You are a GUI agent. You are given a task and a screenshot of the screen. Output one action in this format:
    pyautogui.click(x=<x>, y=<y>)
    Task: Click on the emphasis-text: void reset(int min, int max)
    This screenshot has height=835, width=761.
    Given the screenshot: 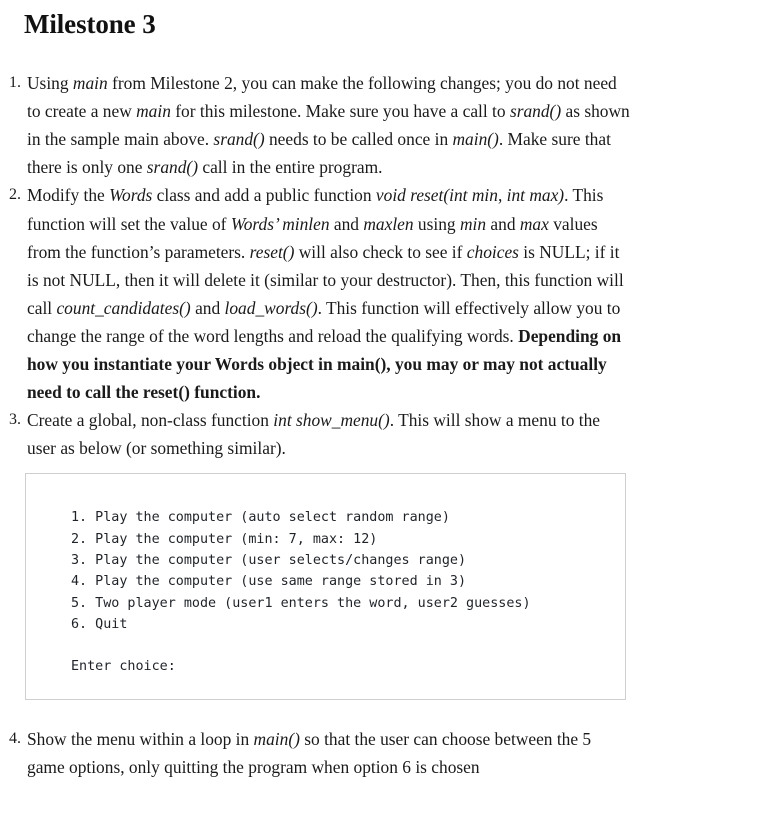 What is the action you would take?
    pyautogui.click(x=470, y=195)
    